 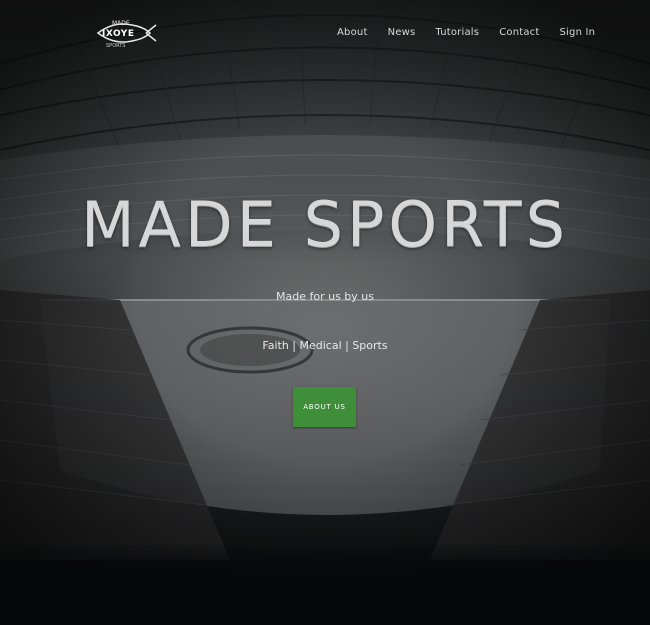 I want to click on svg-text: IXOYE, so click(x=118, y=34).